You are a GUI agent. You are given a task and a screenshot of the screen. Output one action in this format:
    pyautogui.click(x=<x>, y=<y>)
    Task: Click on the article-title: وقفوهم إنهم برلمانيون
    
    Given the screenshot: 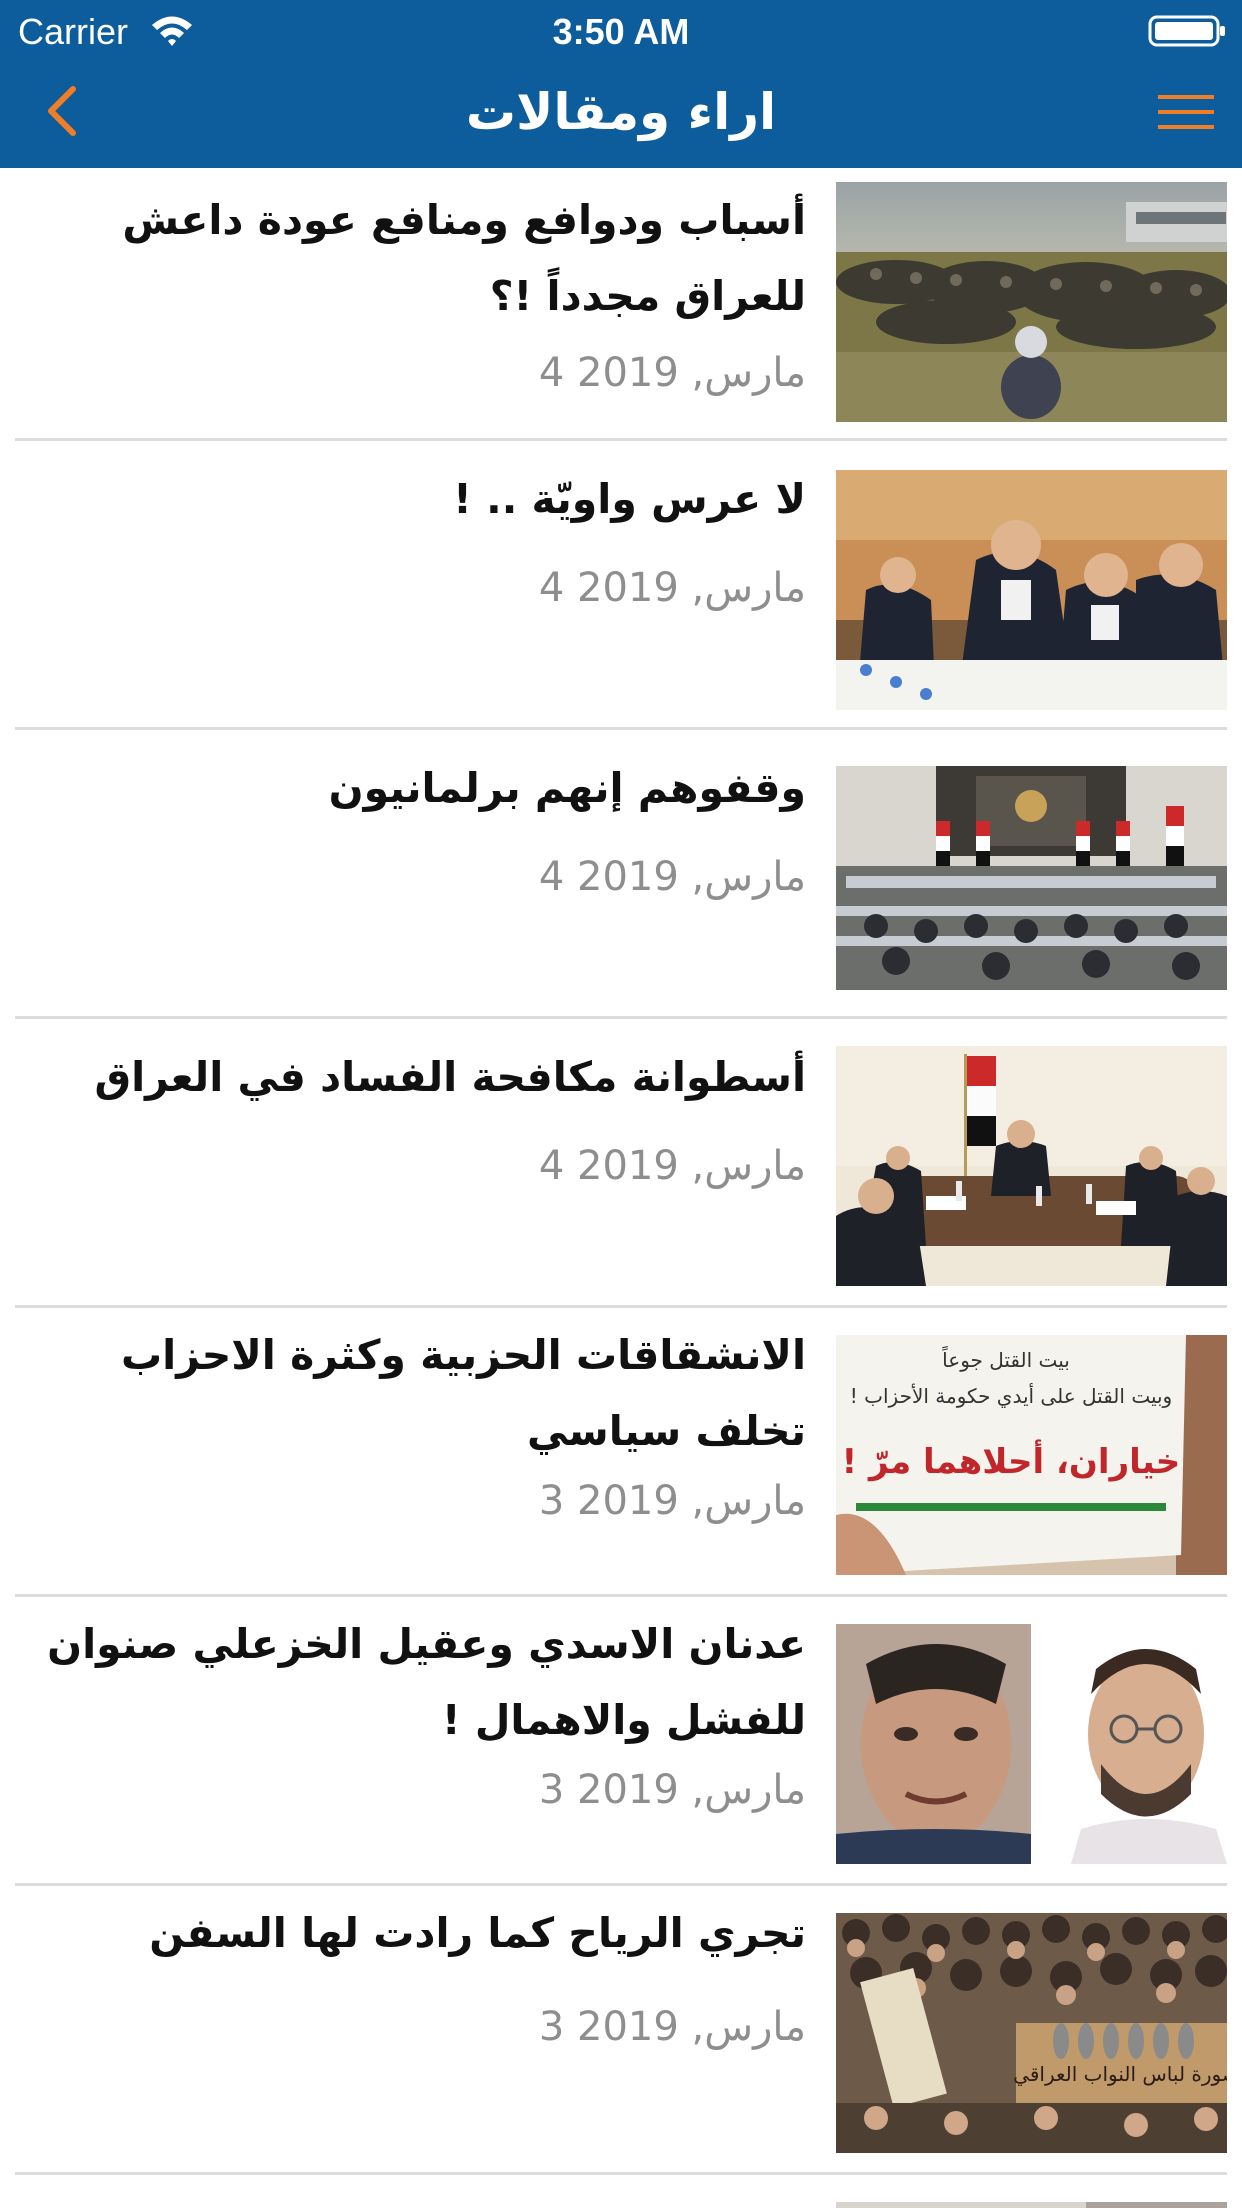 What is the action you would take?
    pyautogui.click(x=567, y=788)
    